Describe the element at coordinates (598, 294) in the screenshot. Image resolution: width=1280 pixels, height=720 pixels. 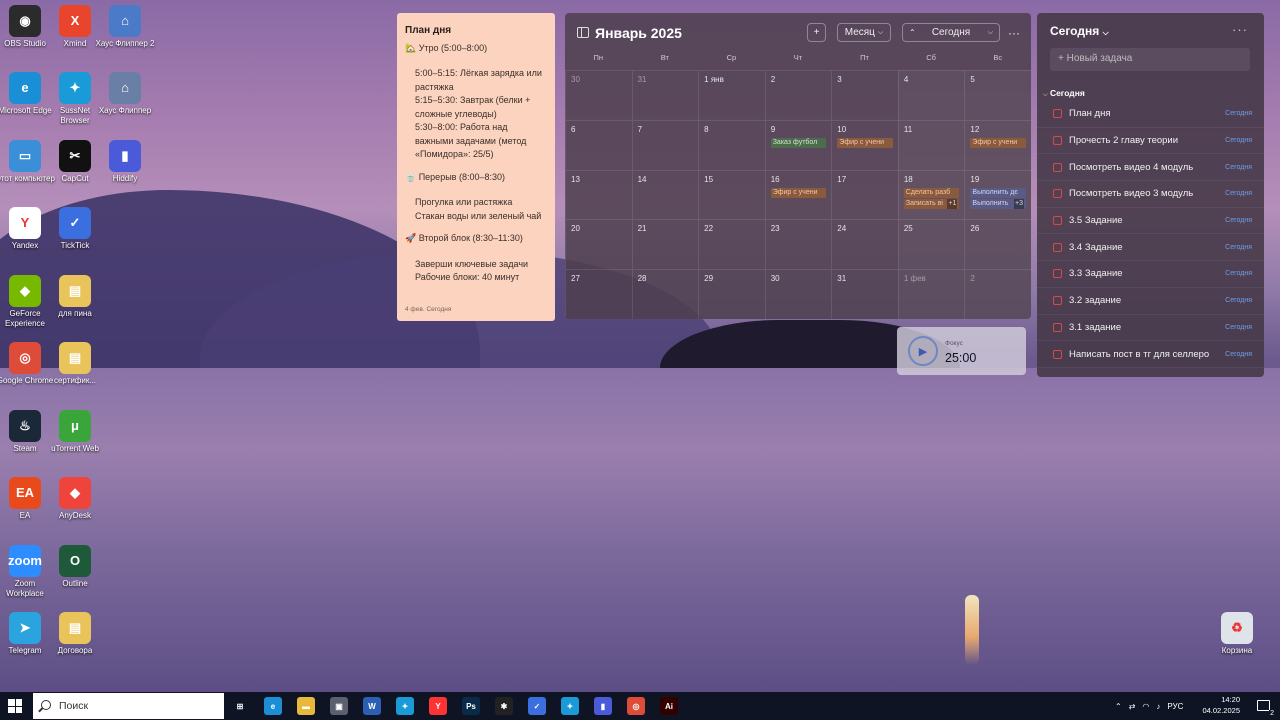
I see `calendar-day-cell: 27` at that location.